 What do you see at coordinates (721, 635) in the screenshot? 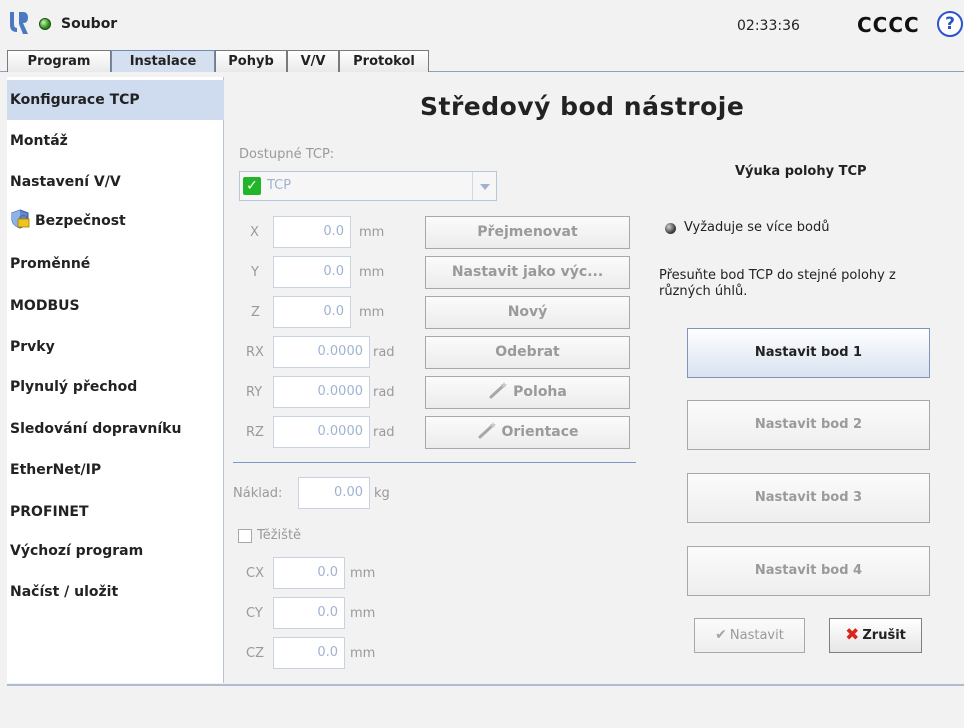
I see `check-icon: ✔` at bounding box center [721, 635].